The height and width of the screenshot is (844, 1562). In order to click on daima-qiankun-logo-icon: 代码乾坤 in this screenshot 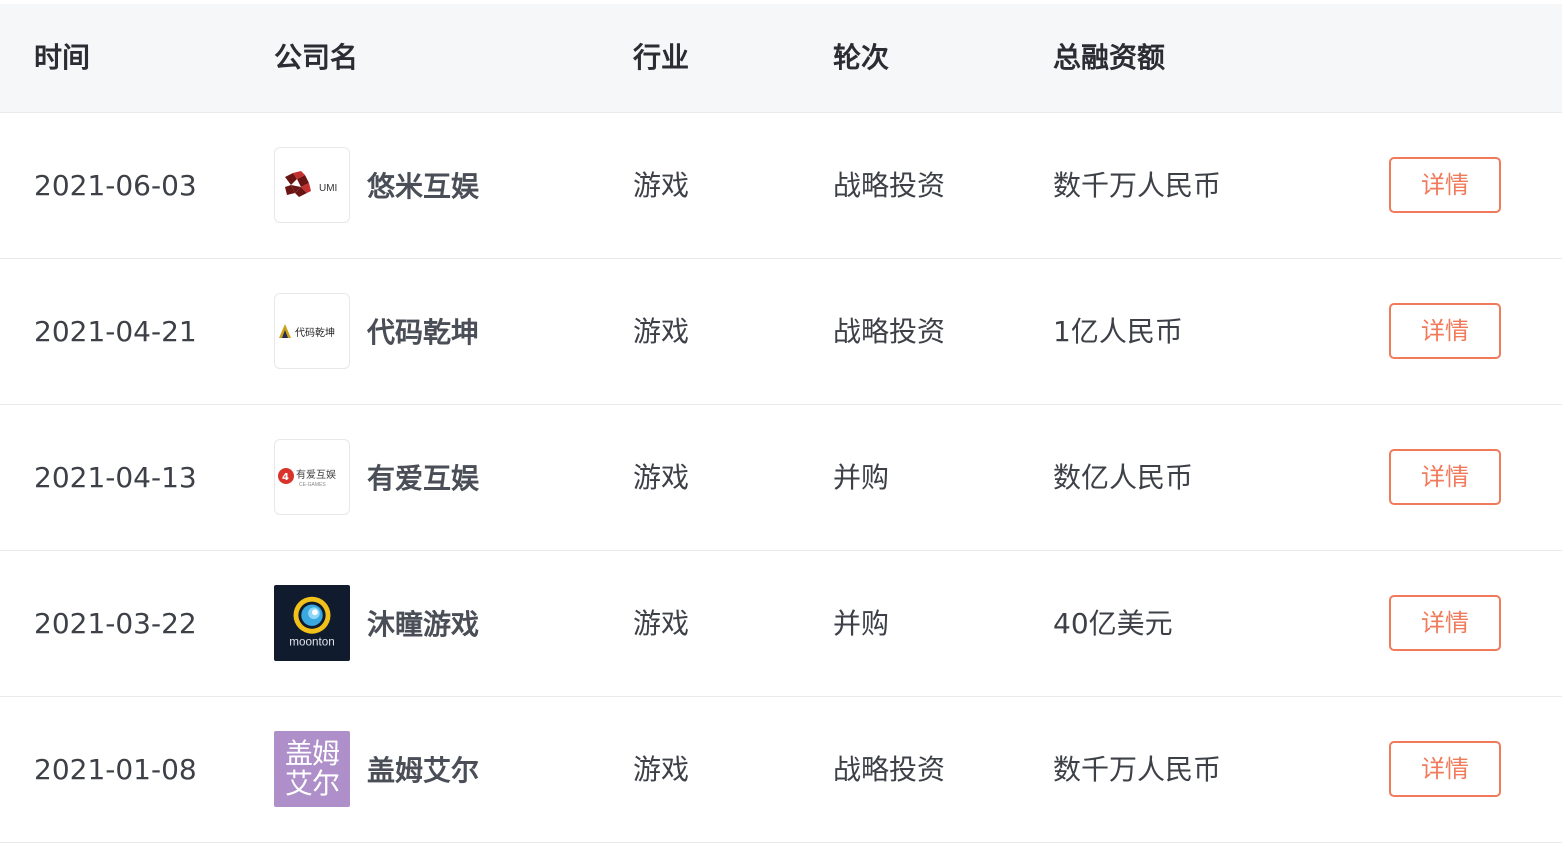, I will do `click(312, 331)`.